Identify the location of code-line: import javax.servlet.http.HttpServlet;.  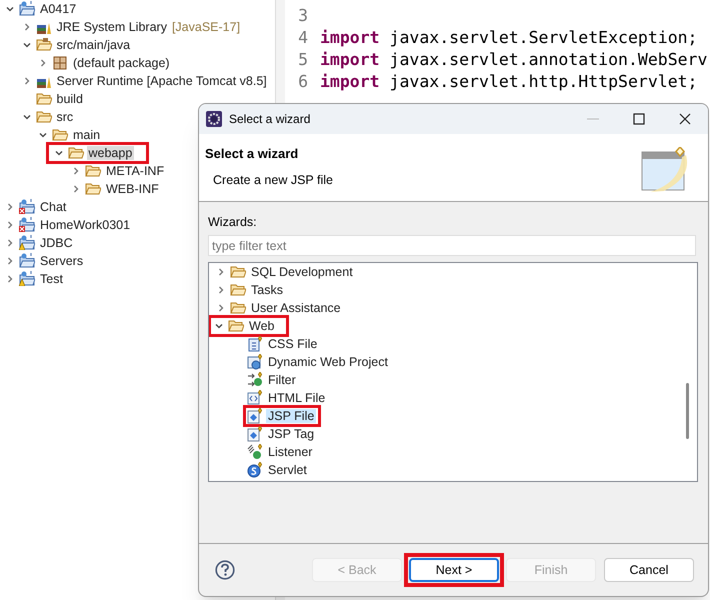
(508, 81).